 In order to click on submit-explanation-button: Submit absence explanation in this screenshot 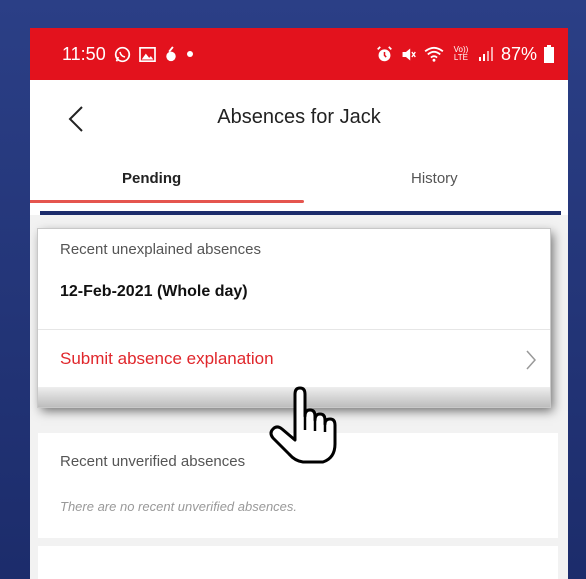, I will do `click(294, 359)`.